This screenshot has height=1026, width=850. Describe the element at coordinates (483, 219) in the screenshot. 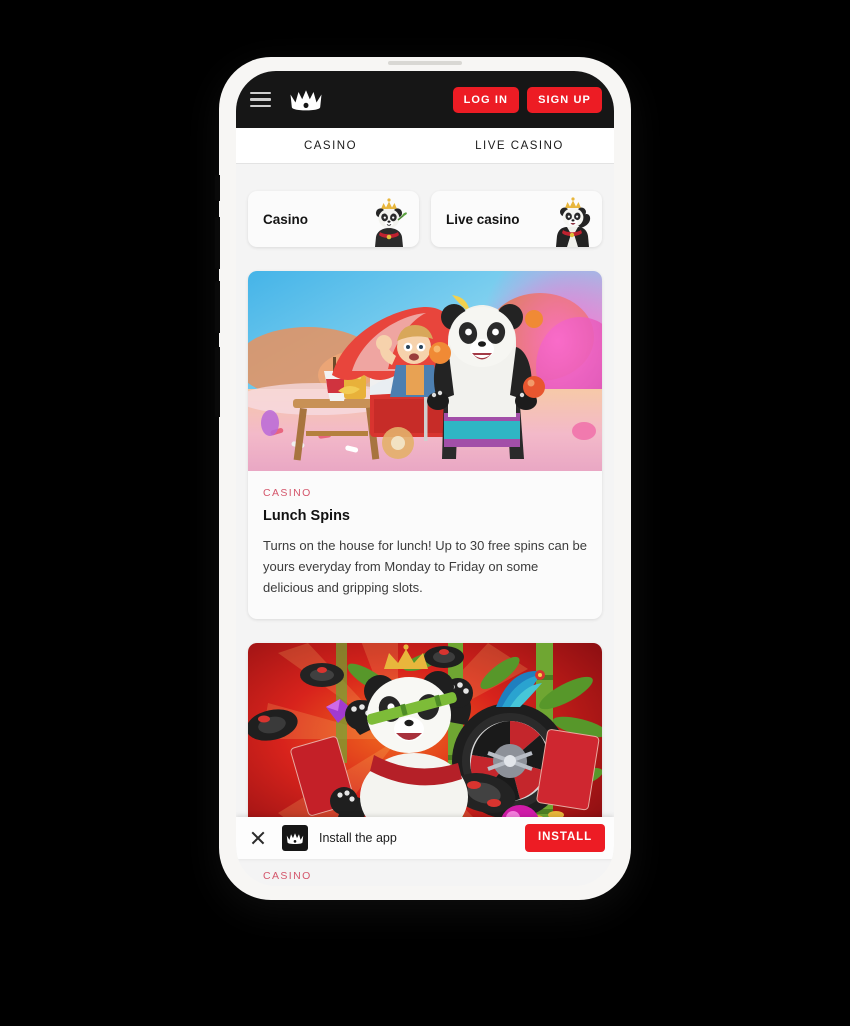

I see `quick-link-live-casino-label: Live casino` at that location.